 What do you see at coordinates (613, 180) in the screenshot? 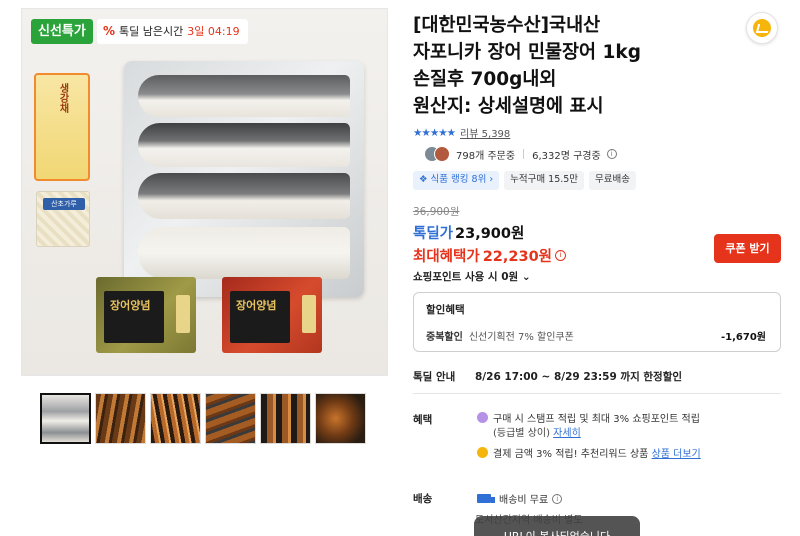
I see `free-shipping-tag: 무료배송` at bounding box center [613, 180].